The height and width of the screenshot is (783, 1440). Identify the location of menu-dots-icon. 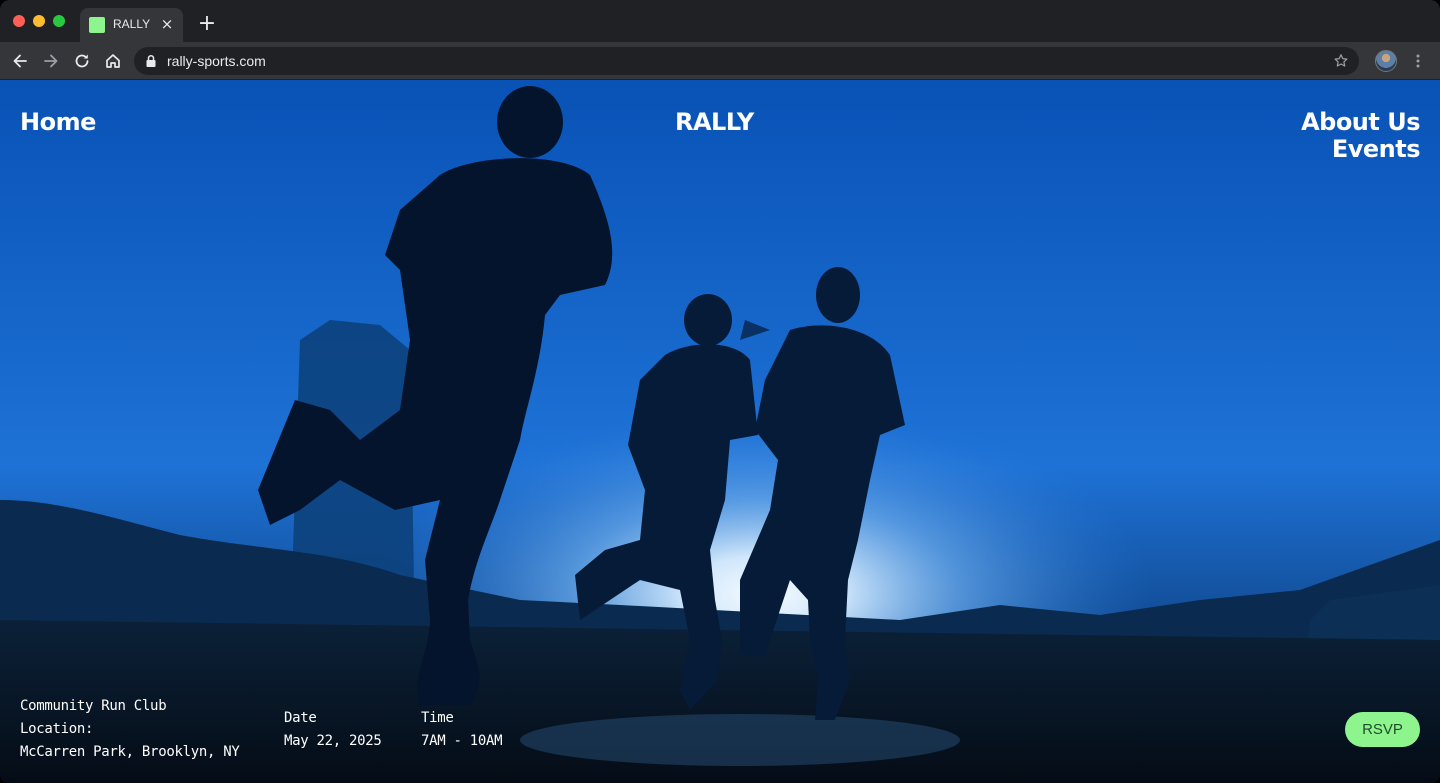
(1418, 61).